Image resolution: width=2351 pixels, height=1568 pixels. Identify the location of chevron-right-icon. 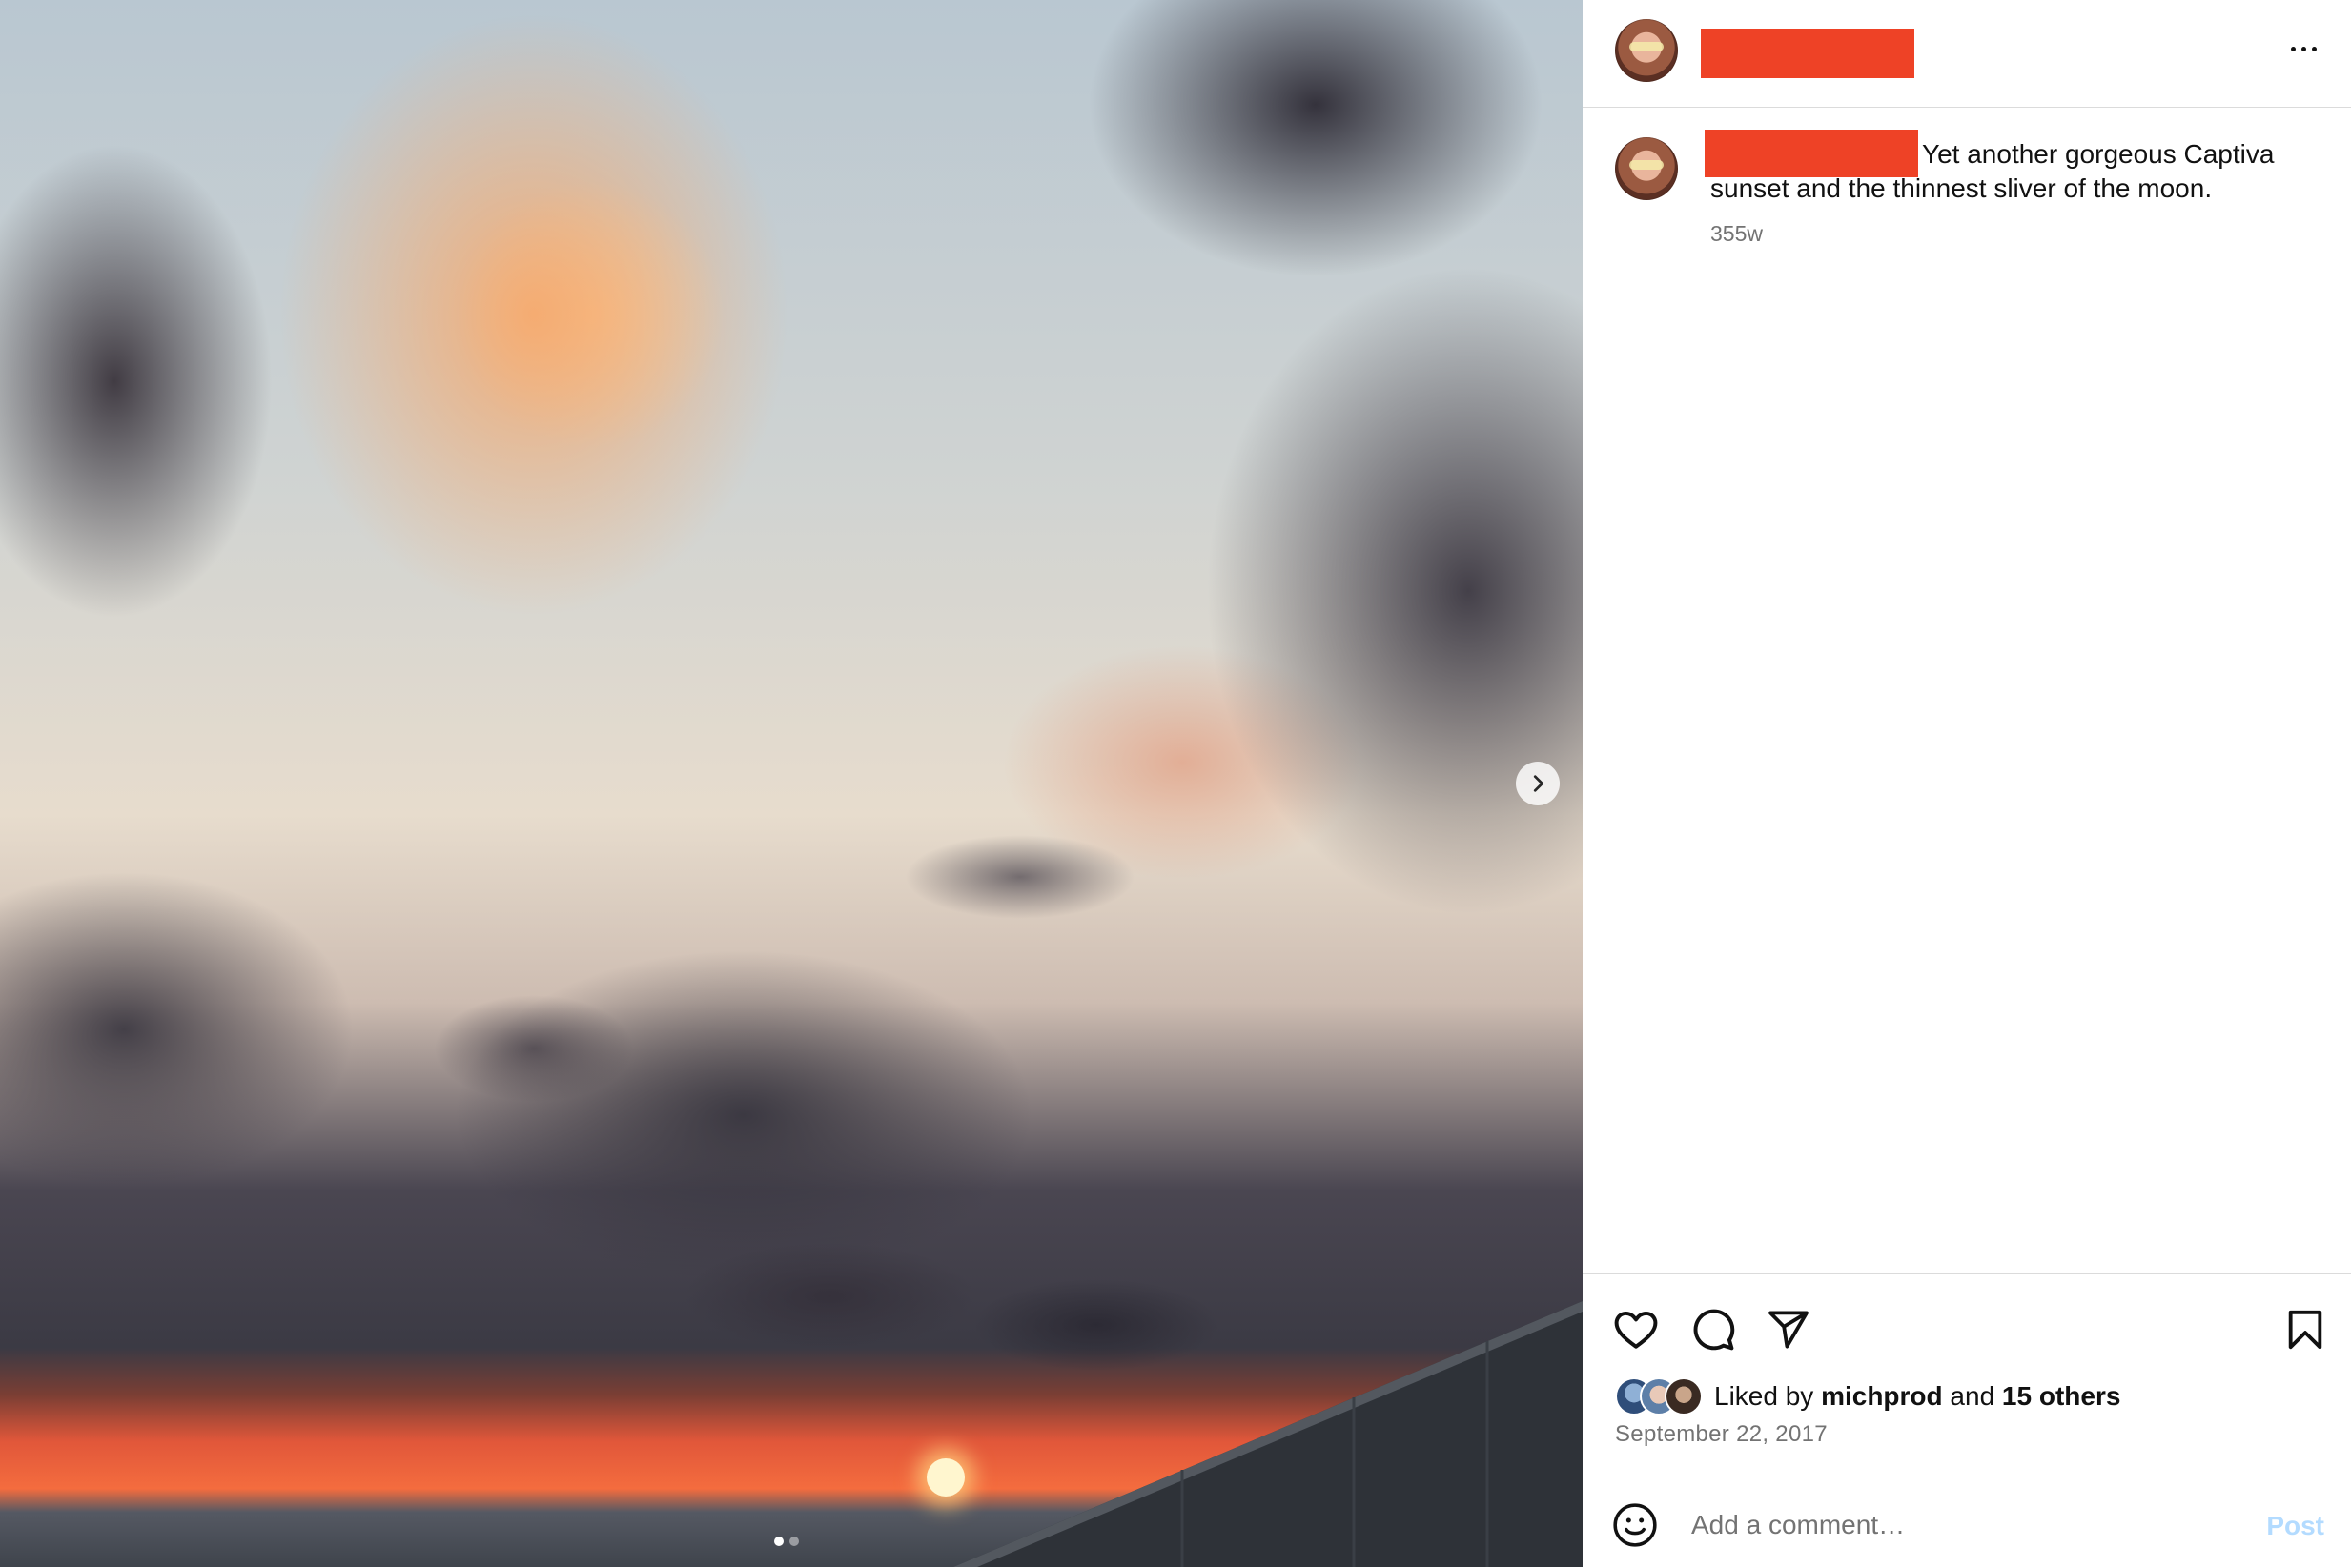
(1538, 783).